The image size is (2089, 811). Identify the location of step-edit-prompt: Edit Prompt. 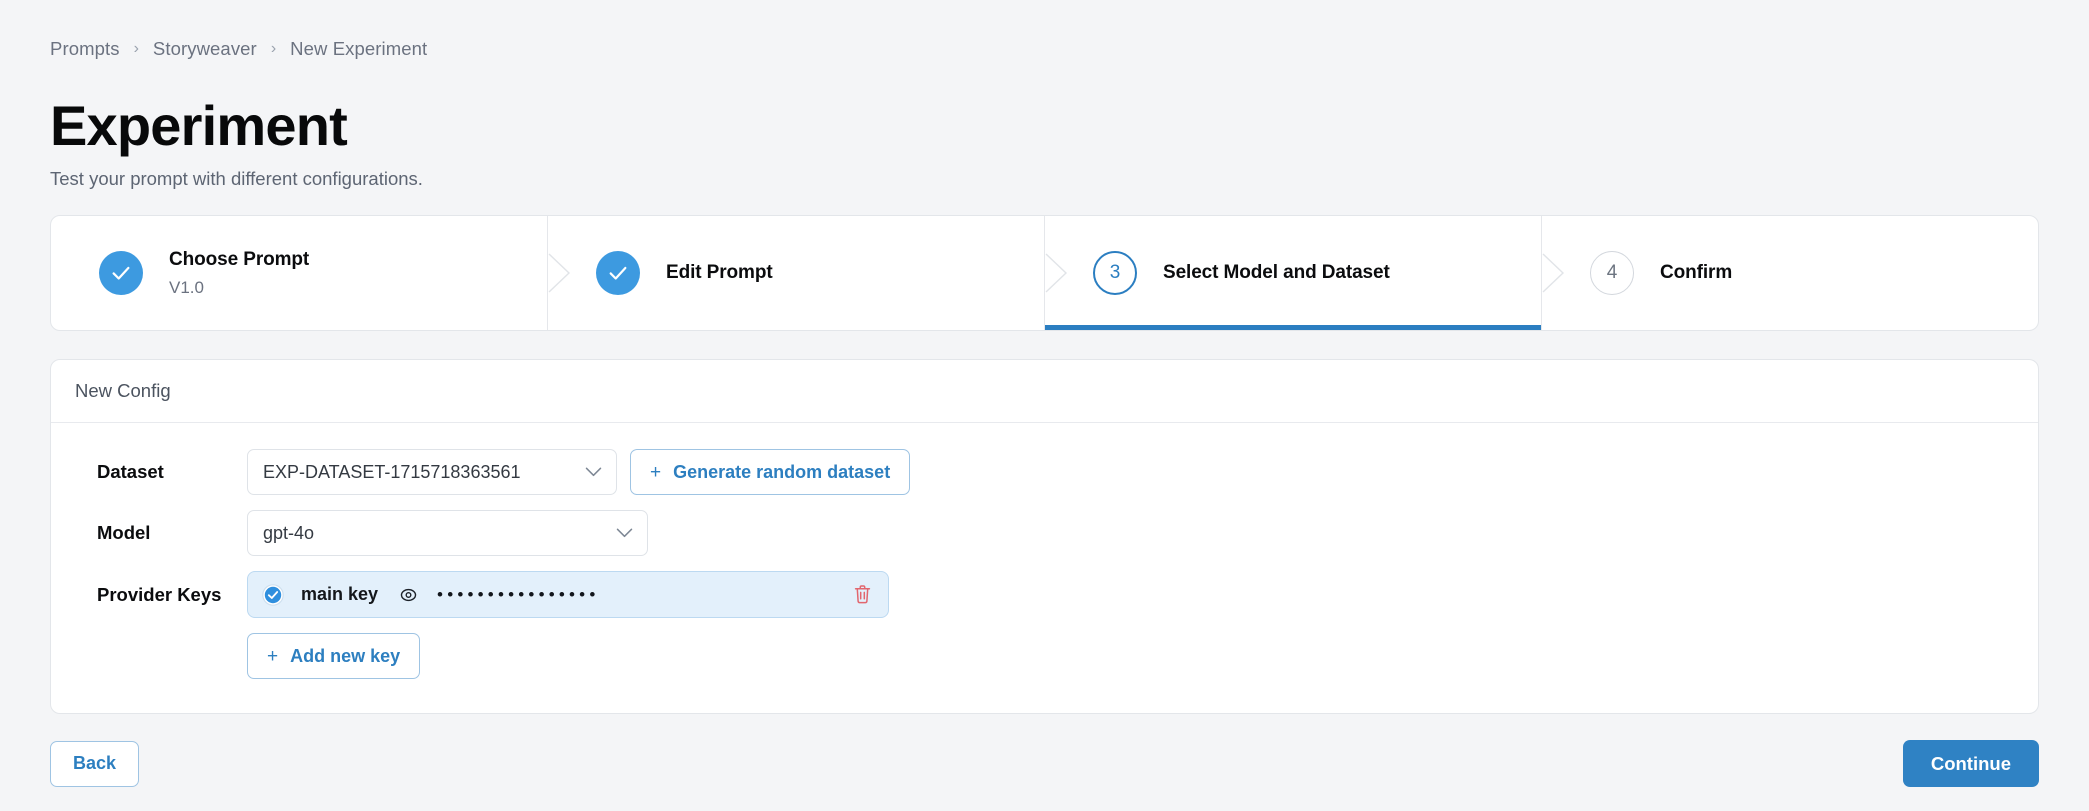
(795, 273).